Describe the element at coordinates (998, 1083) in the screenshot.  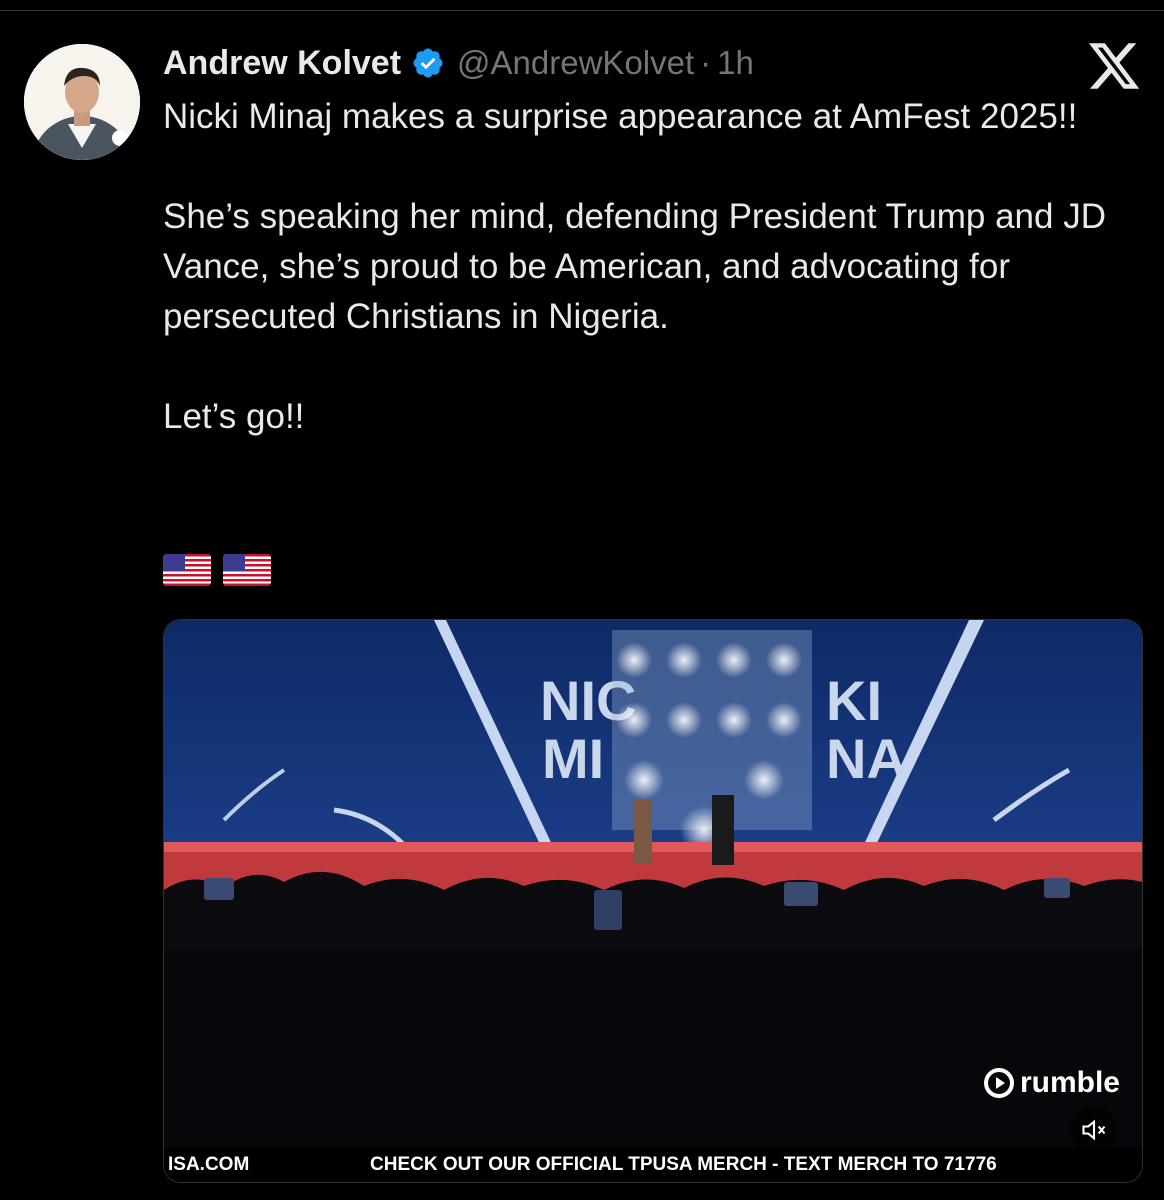
I see `rumble-play-icon` at that location.